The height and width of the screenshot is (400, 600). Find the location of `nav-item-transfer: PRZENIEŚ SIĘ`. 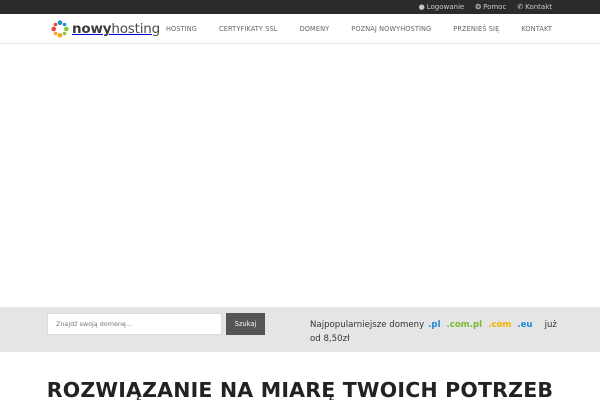

nav-item-transfer: PRZENIEŚ SIĘ is located at coordinates (476, 29).